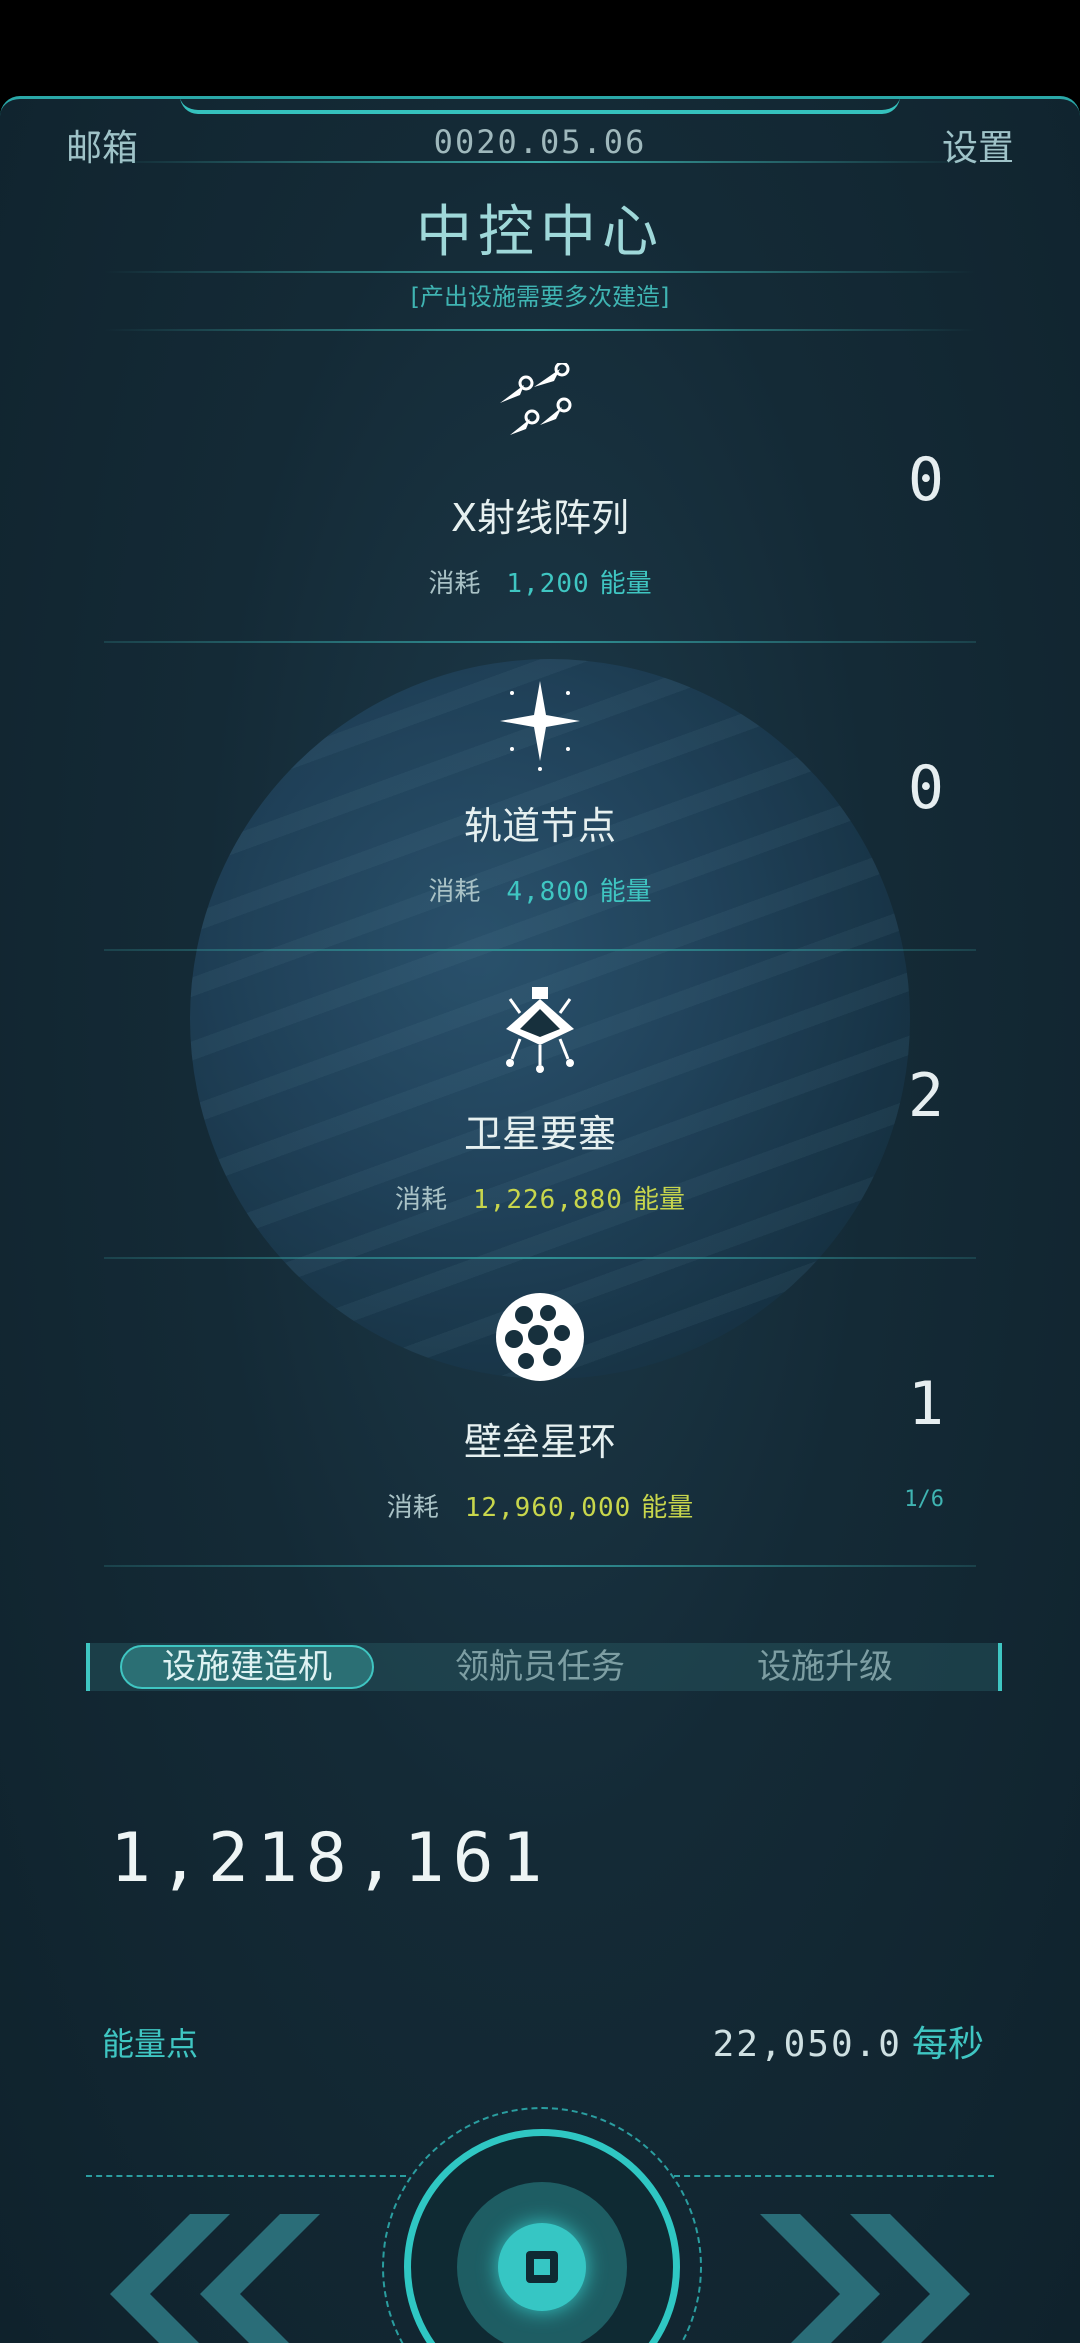  I want to click on previous-button, so click(215, 2276).